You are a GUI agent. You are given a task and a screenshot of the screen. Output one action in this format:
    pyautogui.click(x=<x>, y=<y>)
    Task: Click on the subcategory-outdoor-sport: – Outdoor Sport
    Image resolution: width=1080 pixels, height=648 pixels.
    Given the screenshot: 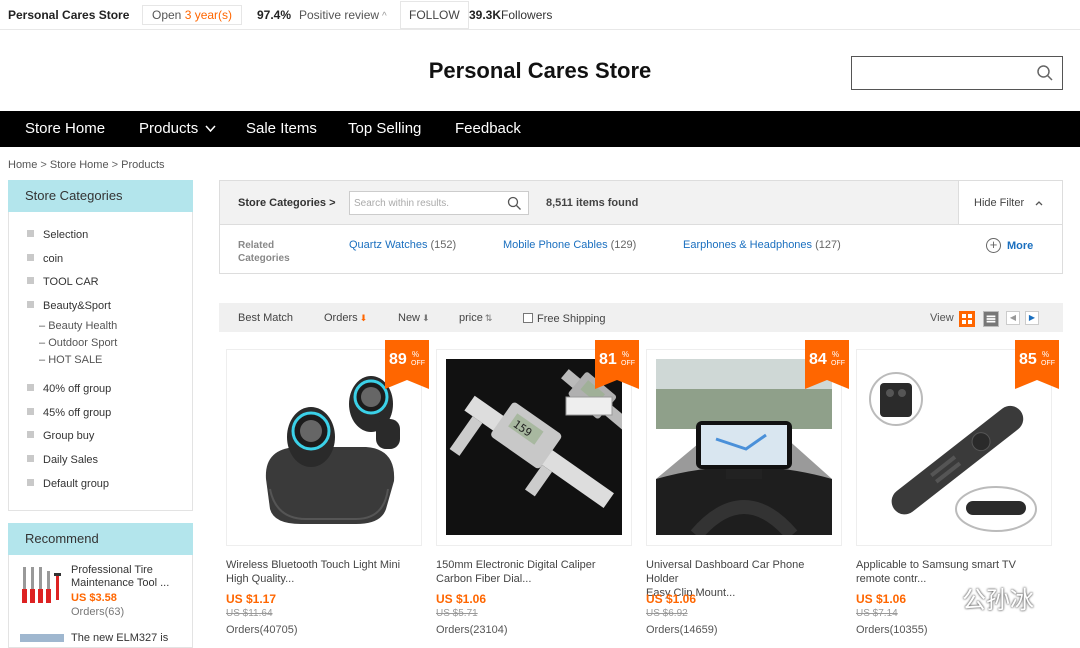 What is the action you would take?
    pyautogui.click(x=78, y=343)
    